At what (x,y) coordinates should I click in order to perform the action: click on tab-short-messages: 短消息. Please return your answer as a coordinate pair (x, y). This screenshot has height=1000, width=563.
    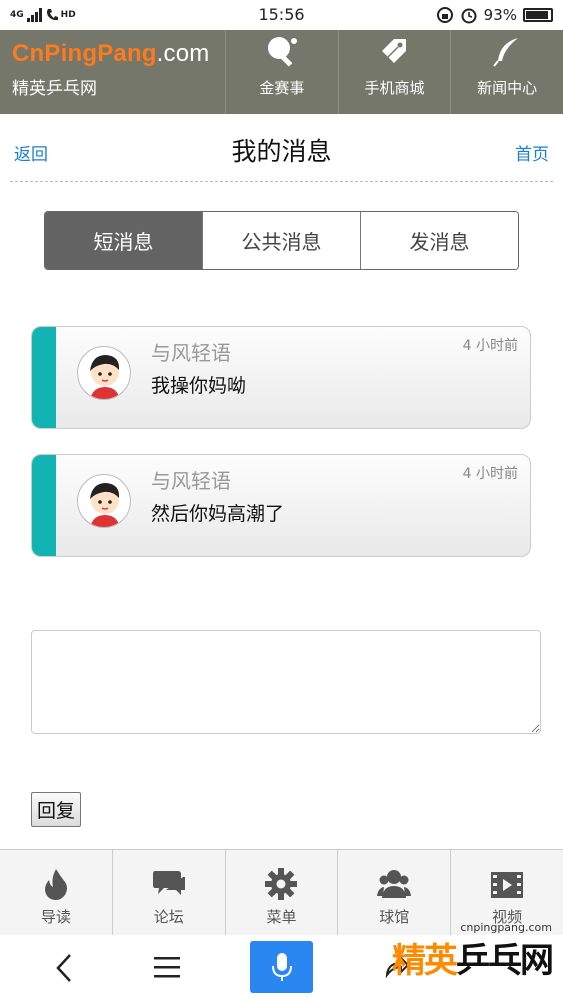
    Looking at the image, I should click on (124, 240).